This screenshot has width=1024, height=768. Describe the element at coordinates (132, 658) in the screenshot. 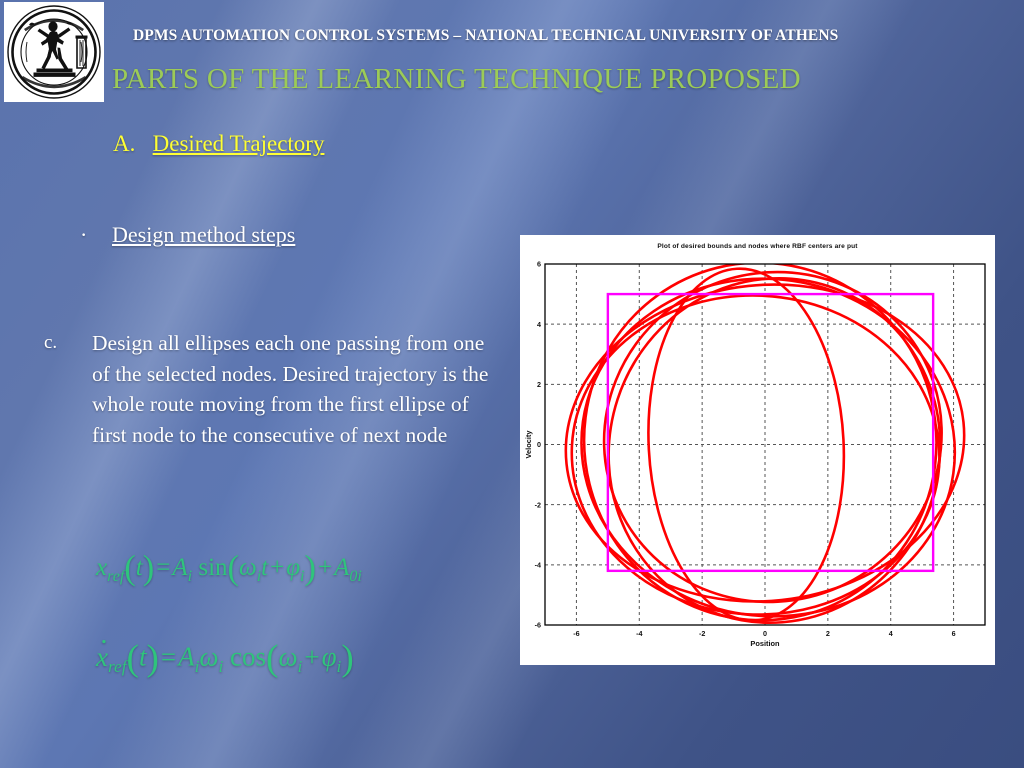

I see `eq2-paren-open: (` at that location.